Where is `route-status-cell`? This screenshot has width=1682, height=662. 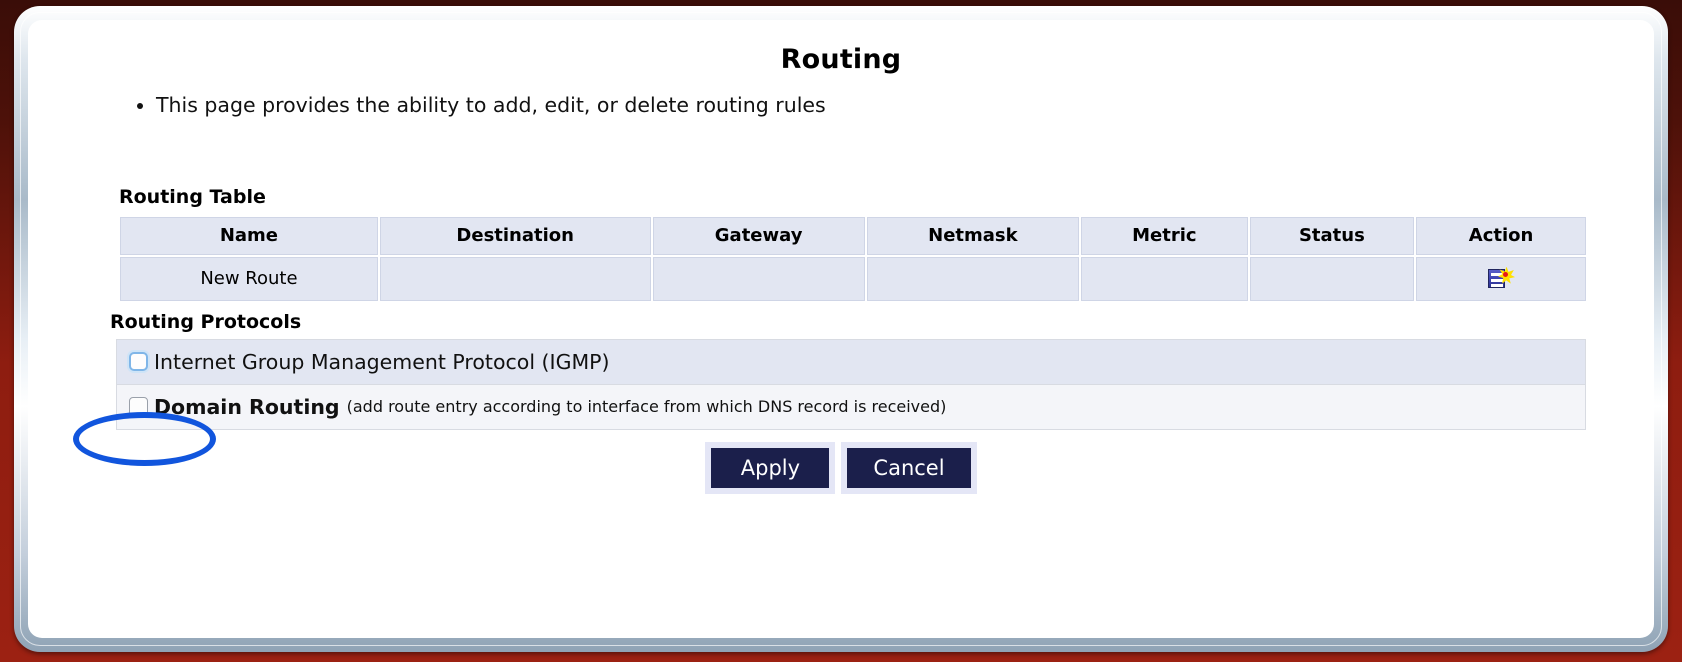 route-status-cell is located at coordinates (1332, 278).